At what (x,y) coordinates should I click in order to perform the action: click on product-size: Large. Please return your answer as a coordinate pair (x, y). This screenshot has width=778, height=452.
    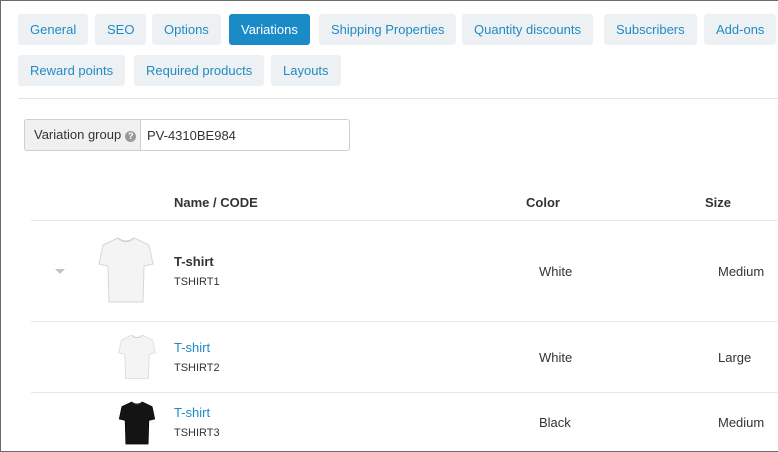
    Looking at the image, I should click on (735, 357).